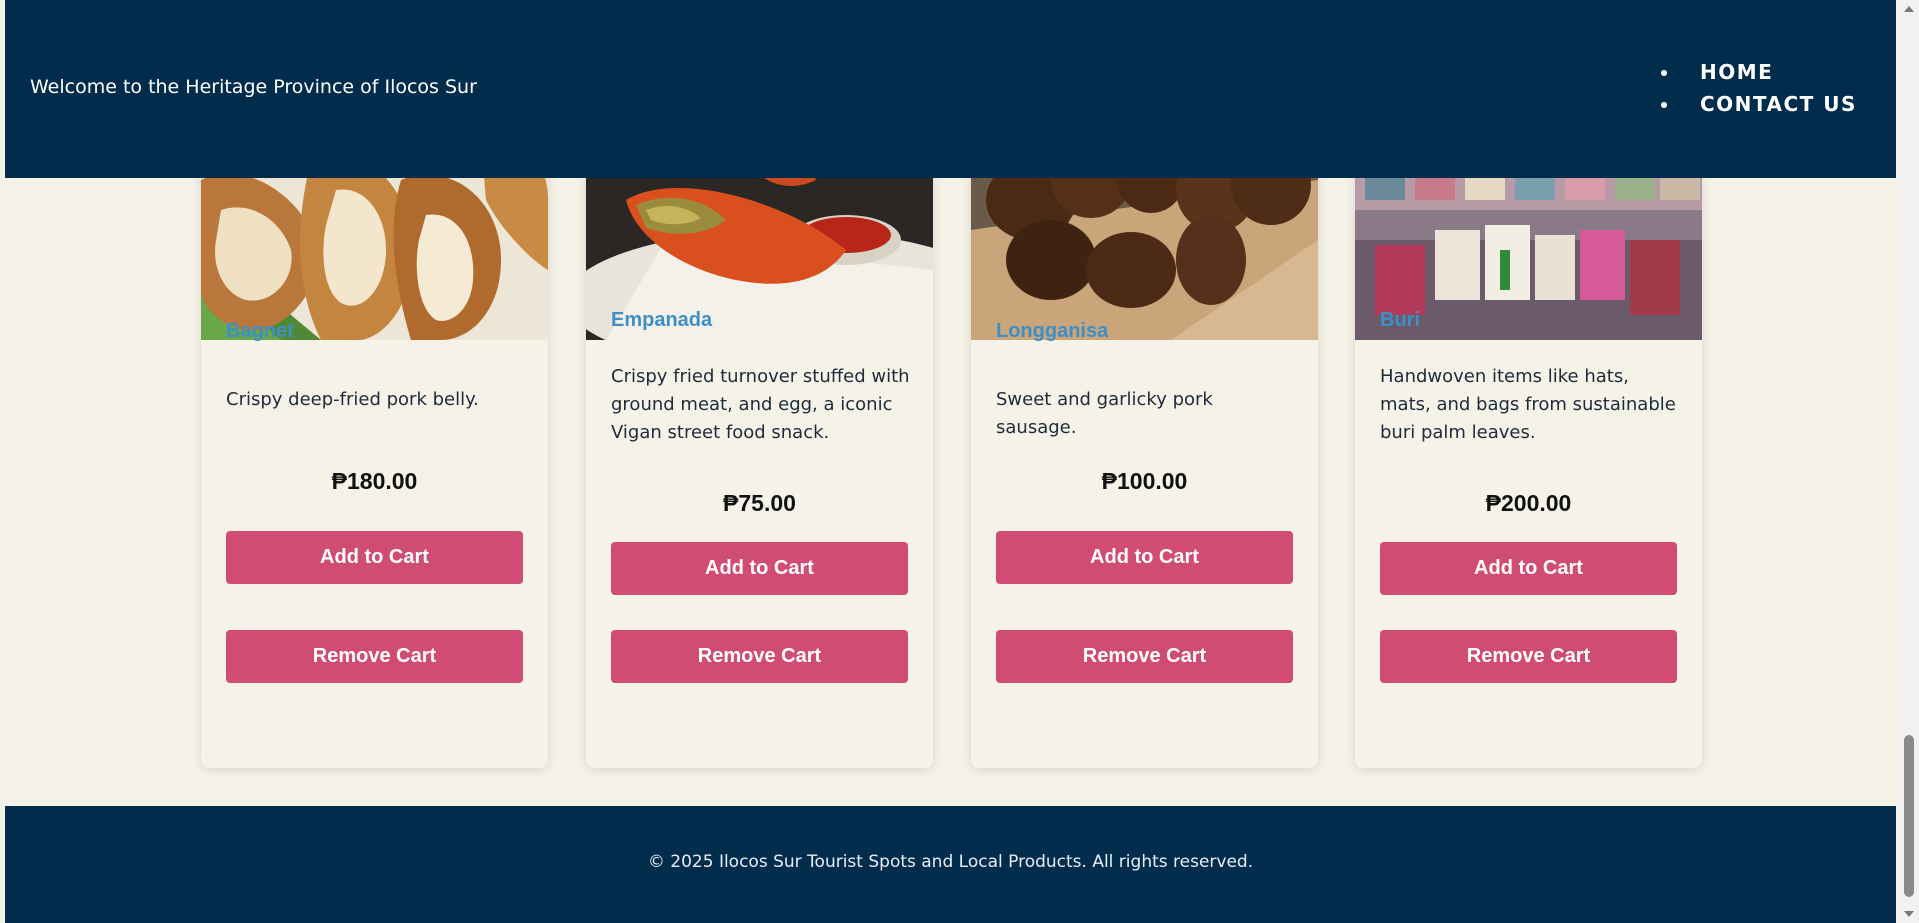 The image size is (1919, 923). What do you see at coordinates (759, 503) in the screenshot?
I see `product-price: ₱75.00` at bounding box center [759, 503].